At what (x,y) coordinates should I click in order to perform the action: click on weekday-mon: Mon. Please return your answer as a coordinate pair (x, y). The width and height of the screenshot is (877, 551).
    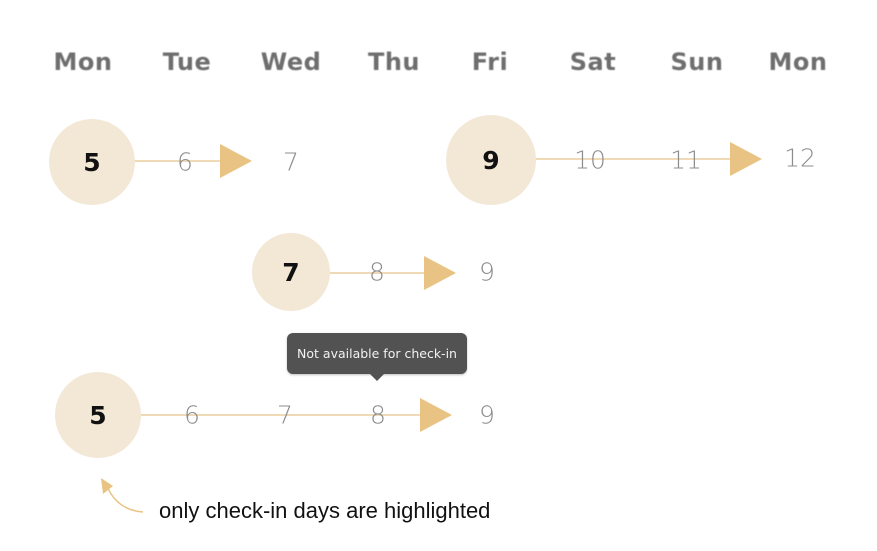
    Looking at the image, I should click on (83, 62).